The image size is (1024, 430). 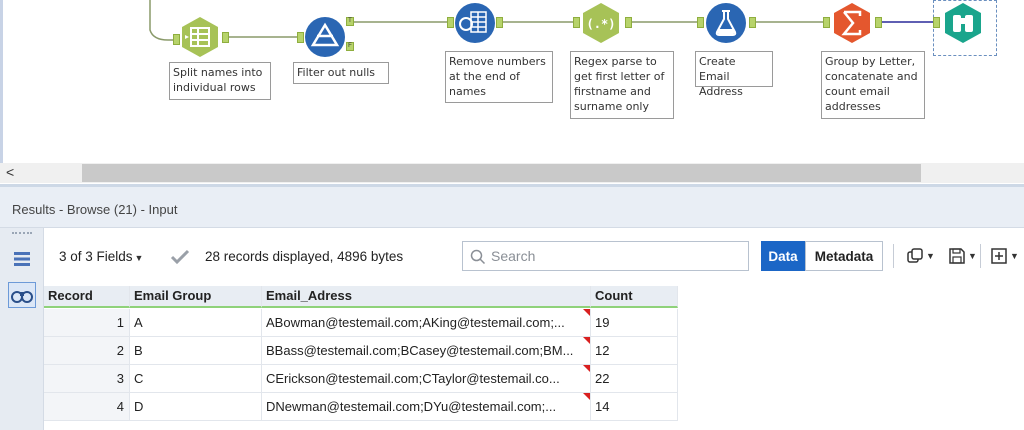 I want to click on checkmark-icon, so click(x=180, y=257).